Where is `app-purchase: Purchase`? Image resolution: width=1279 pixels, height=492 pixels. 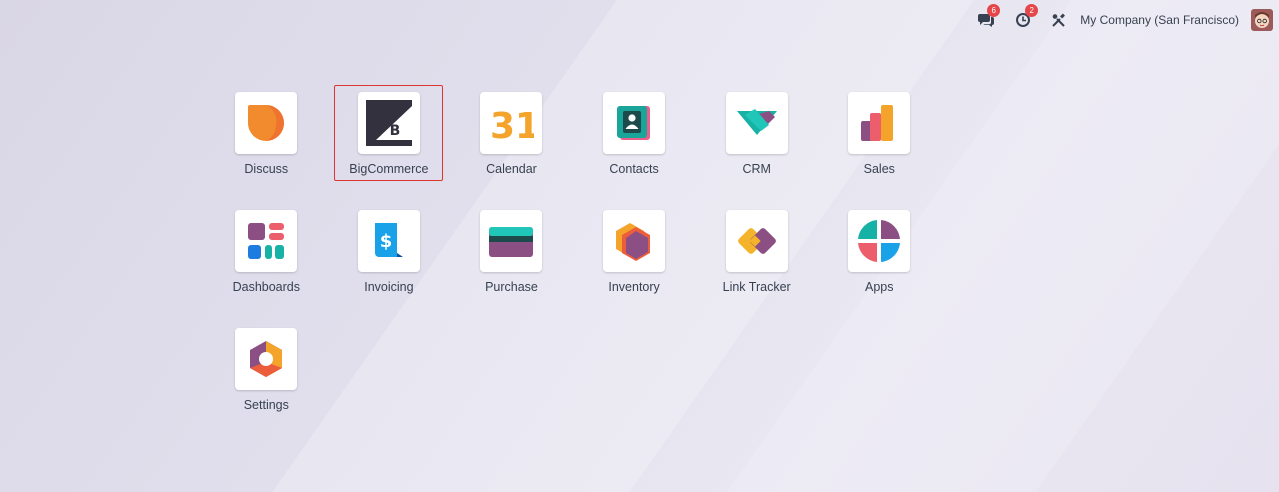 app-purchase: Purchase is located at coordinates (511, 263).